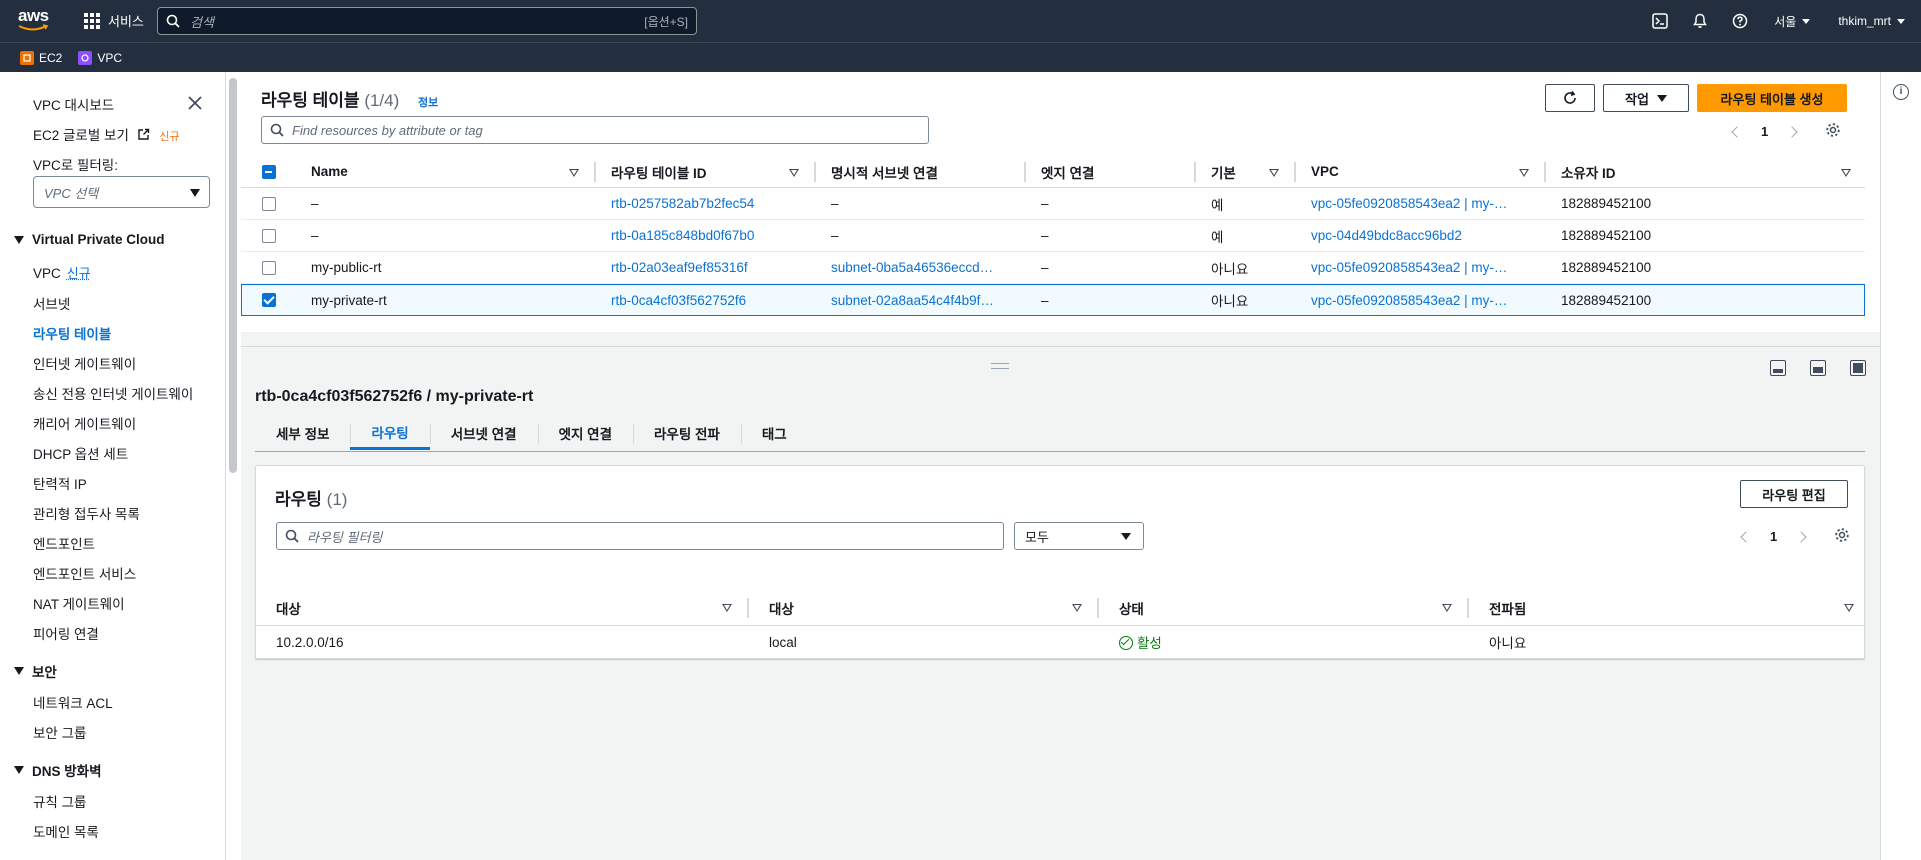 Image resolution: width=1921 pixels, height=860 pixels. What do you see at coordinates (84, 423) in the screenshot?
I see `sidebar-item-carrier-gateways: 캐리어 게이트웨이` at bounding box center [84, 423].